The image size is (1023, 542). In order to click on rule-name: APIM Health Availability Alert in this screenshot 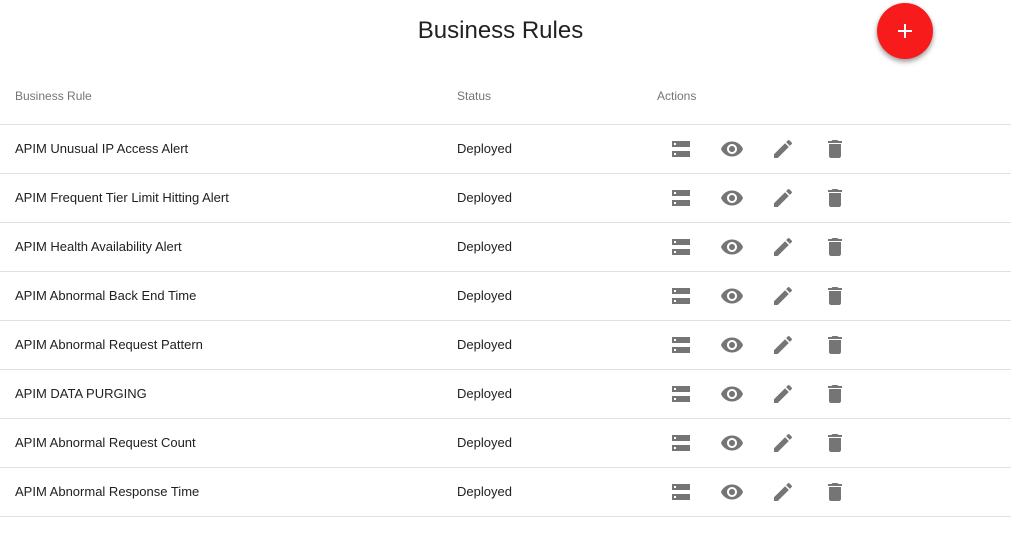, I will do `click(98, 246)`.